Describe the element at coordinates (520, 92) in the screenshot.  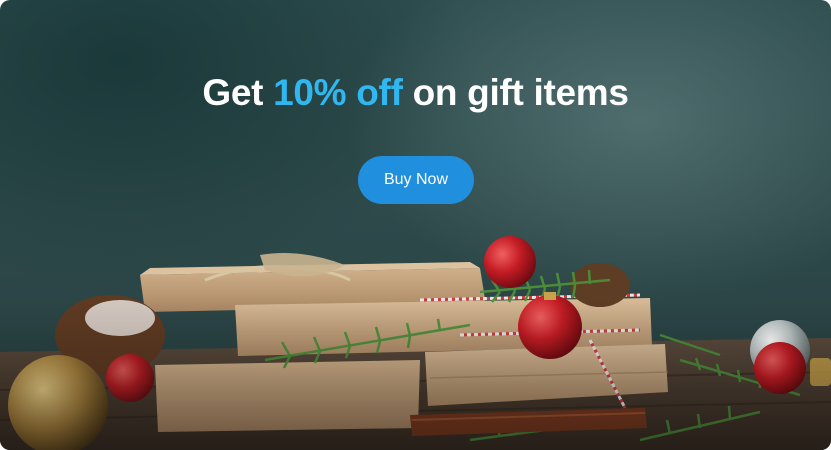
I see `headline-suffix: on gift items` at that location.